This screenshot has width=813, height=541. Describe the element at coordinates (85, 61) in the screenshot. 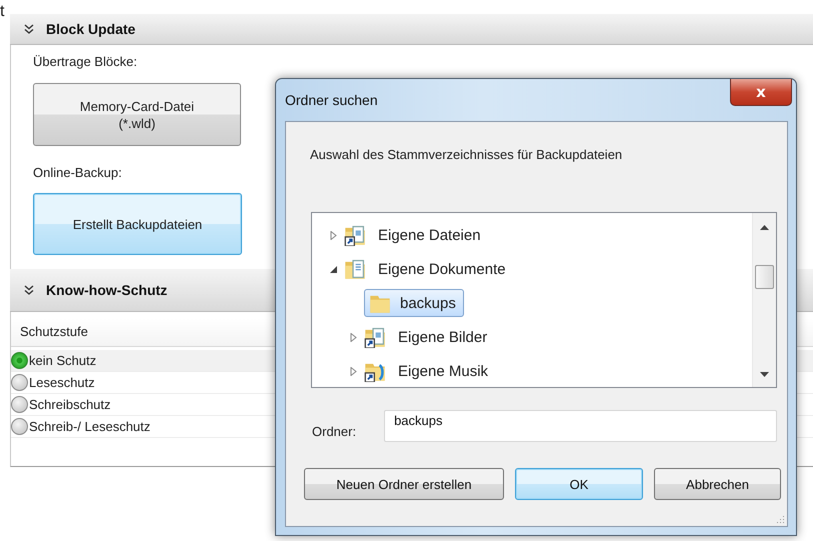

I see `field-label: Übertrage Blöcke:` at that location.